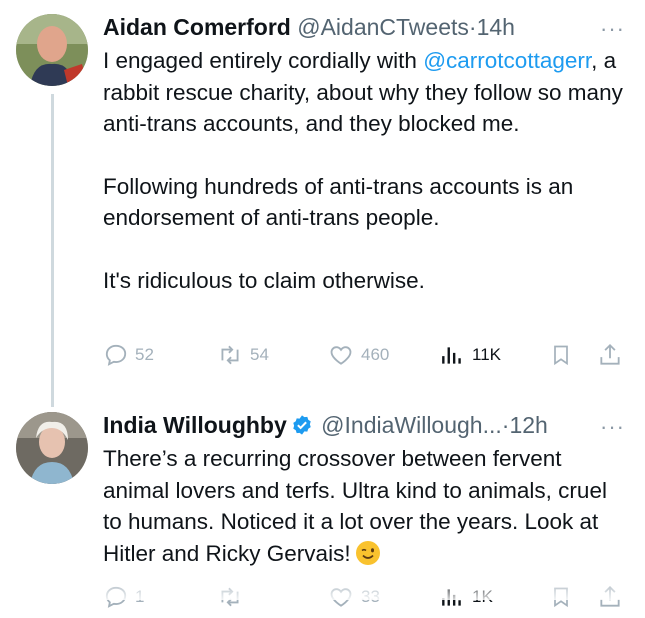  What do you see at coordinates (507, 60) in the screenshot?
I see `mention-link: @carrotcottagerr` at bounding box center [507, 60].